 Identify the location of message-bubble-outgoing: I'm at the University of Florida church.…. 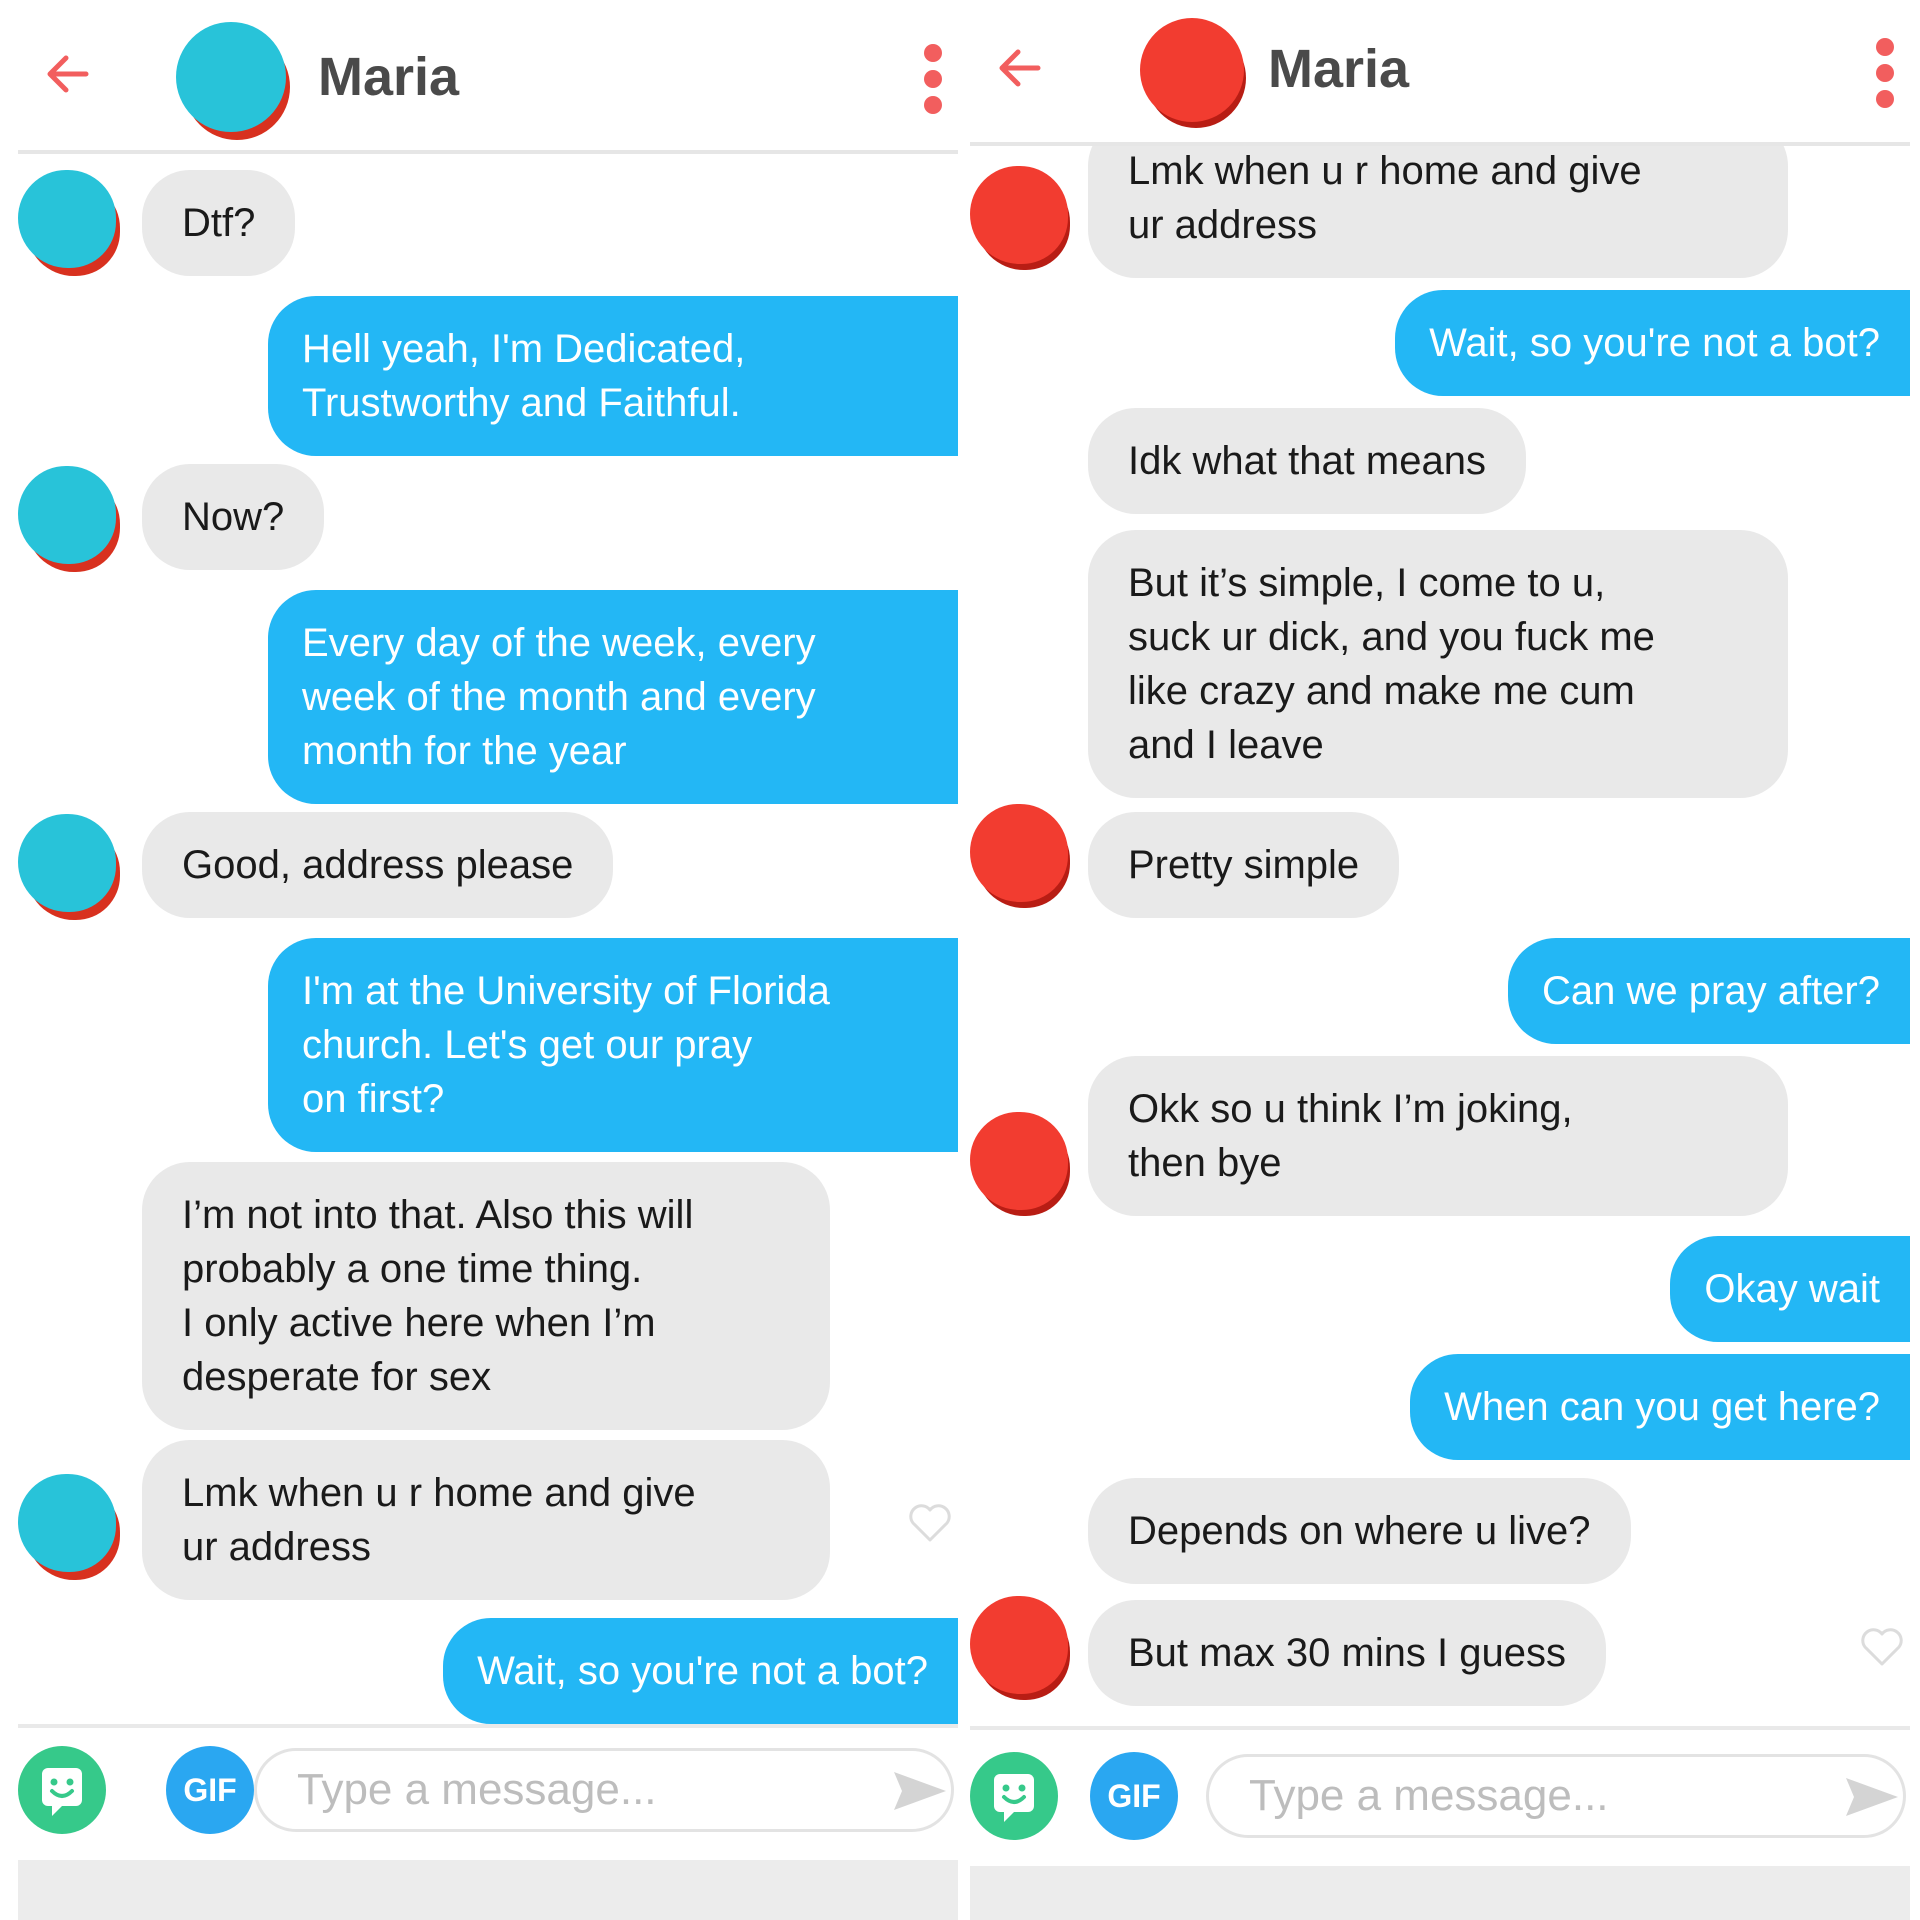
(613, 1045).